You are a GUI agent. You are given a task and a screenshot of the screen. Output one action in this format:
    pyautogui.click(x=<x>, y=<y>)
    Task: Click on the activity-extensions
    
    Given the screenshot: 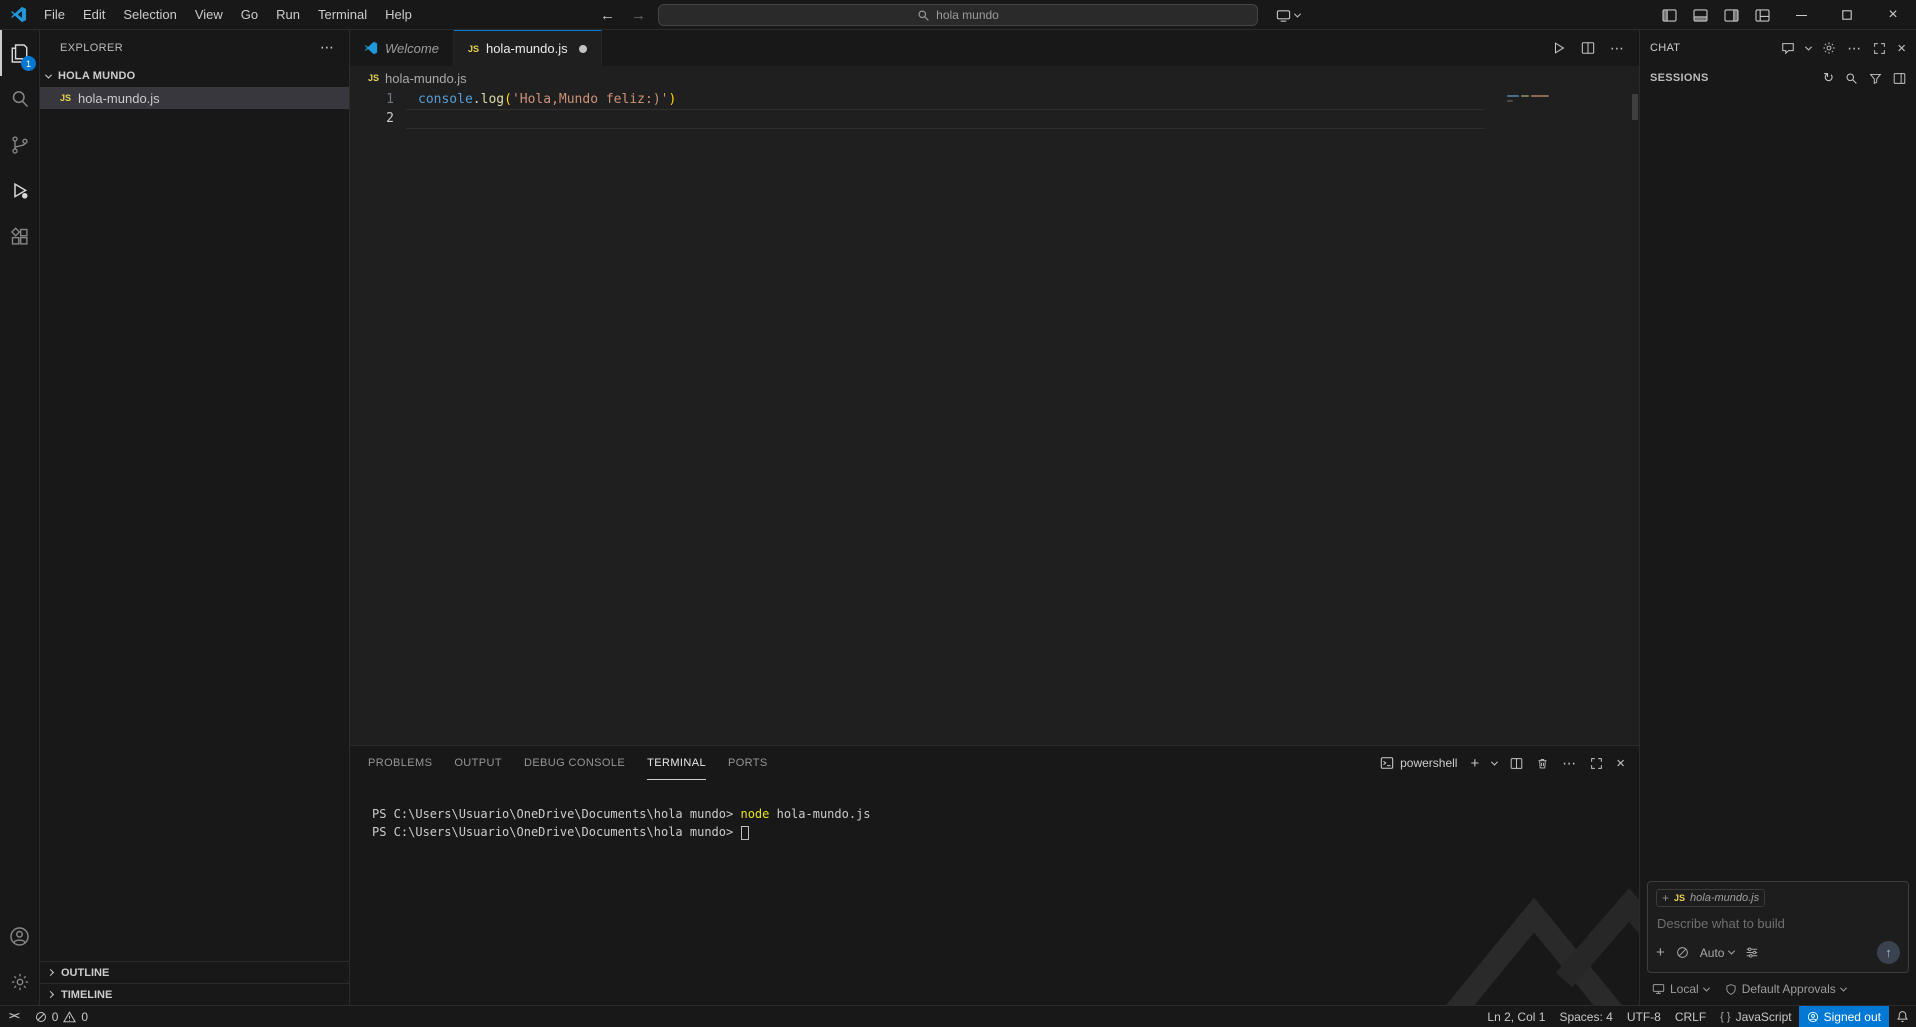 What is the action you would take?
    pyautogui.click(x=19, y=237)
    